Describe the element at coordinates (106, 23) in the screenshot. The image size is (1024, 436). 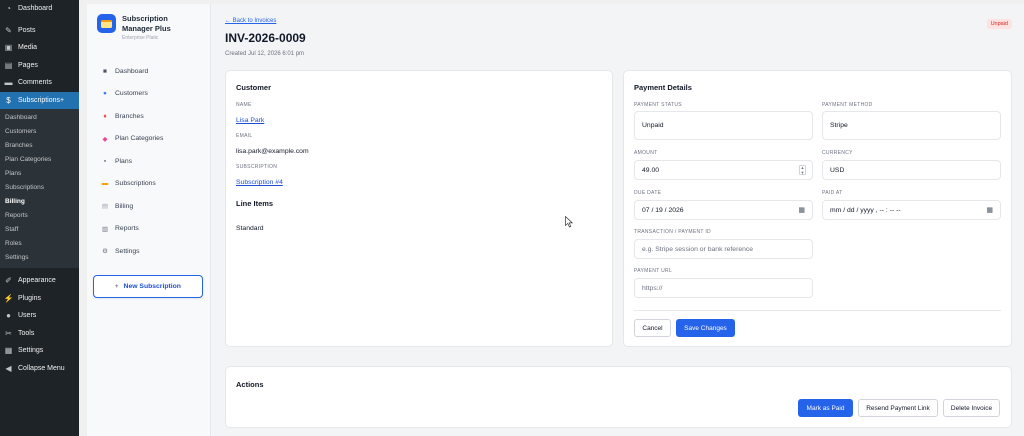
I see `credit-card-logo-icon` at that location.